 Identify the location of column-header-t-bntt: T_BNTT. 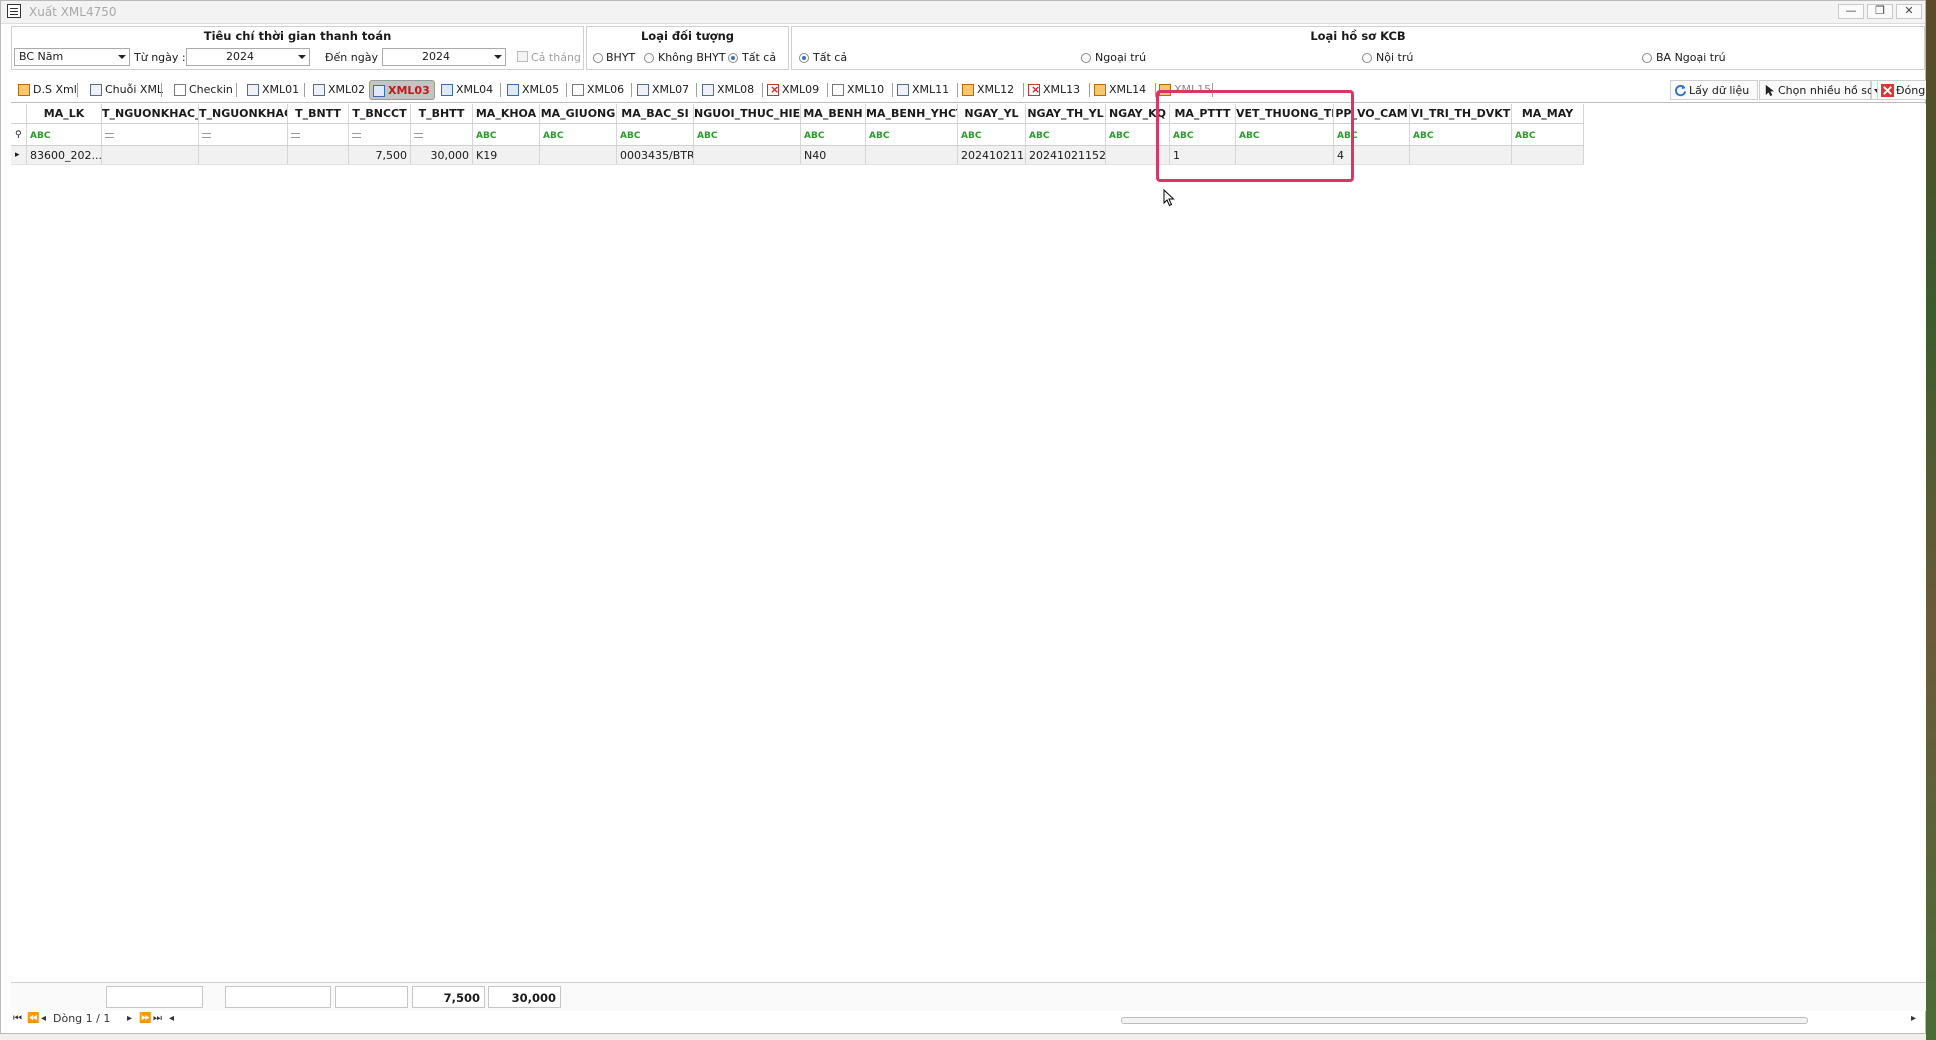
(318, 114).